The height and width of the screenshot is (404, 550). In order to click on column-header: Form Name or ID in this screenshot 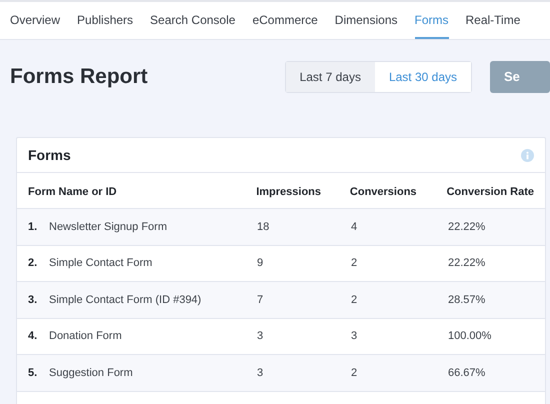, I will do `click(72, 192)`.